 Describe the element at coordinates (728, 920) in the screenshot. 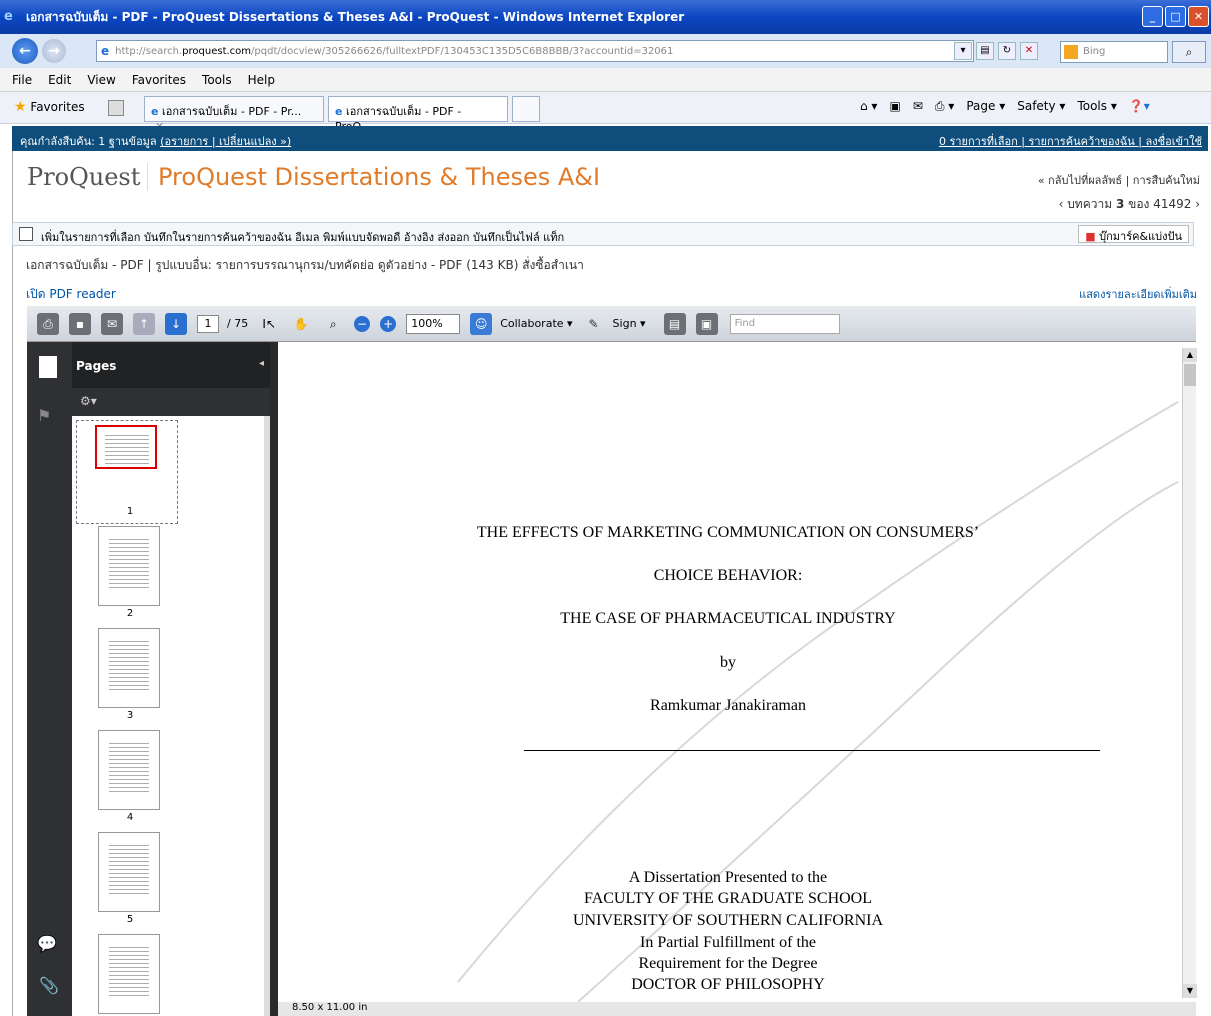

I see `doc-line: UNIVERSITY OF SOUTHERN CALIFORNIA` at that location.